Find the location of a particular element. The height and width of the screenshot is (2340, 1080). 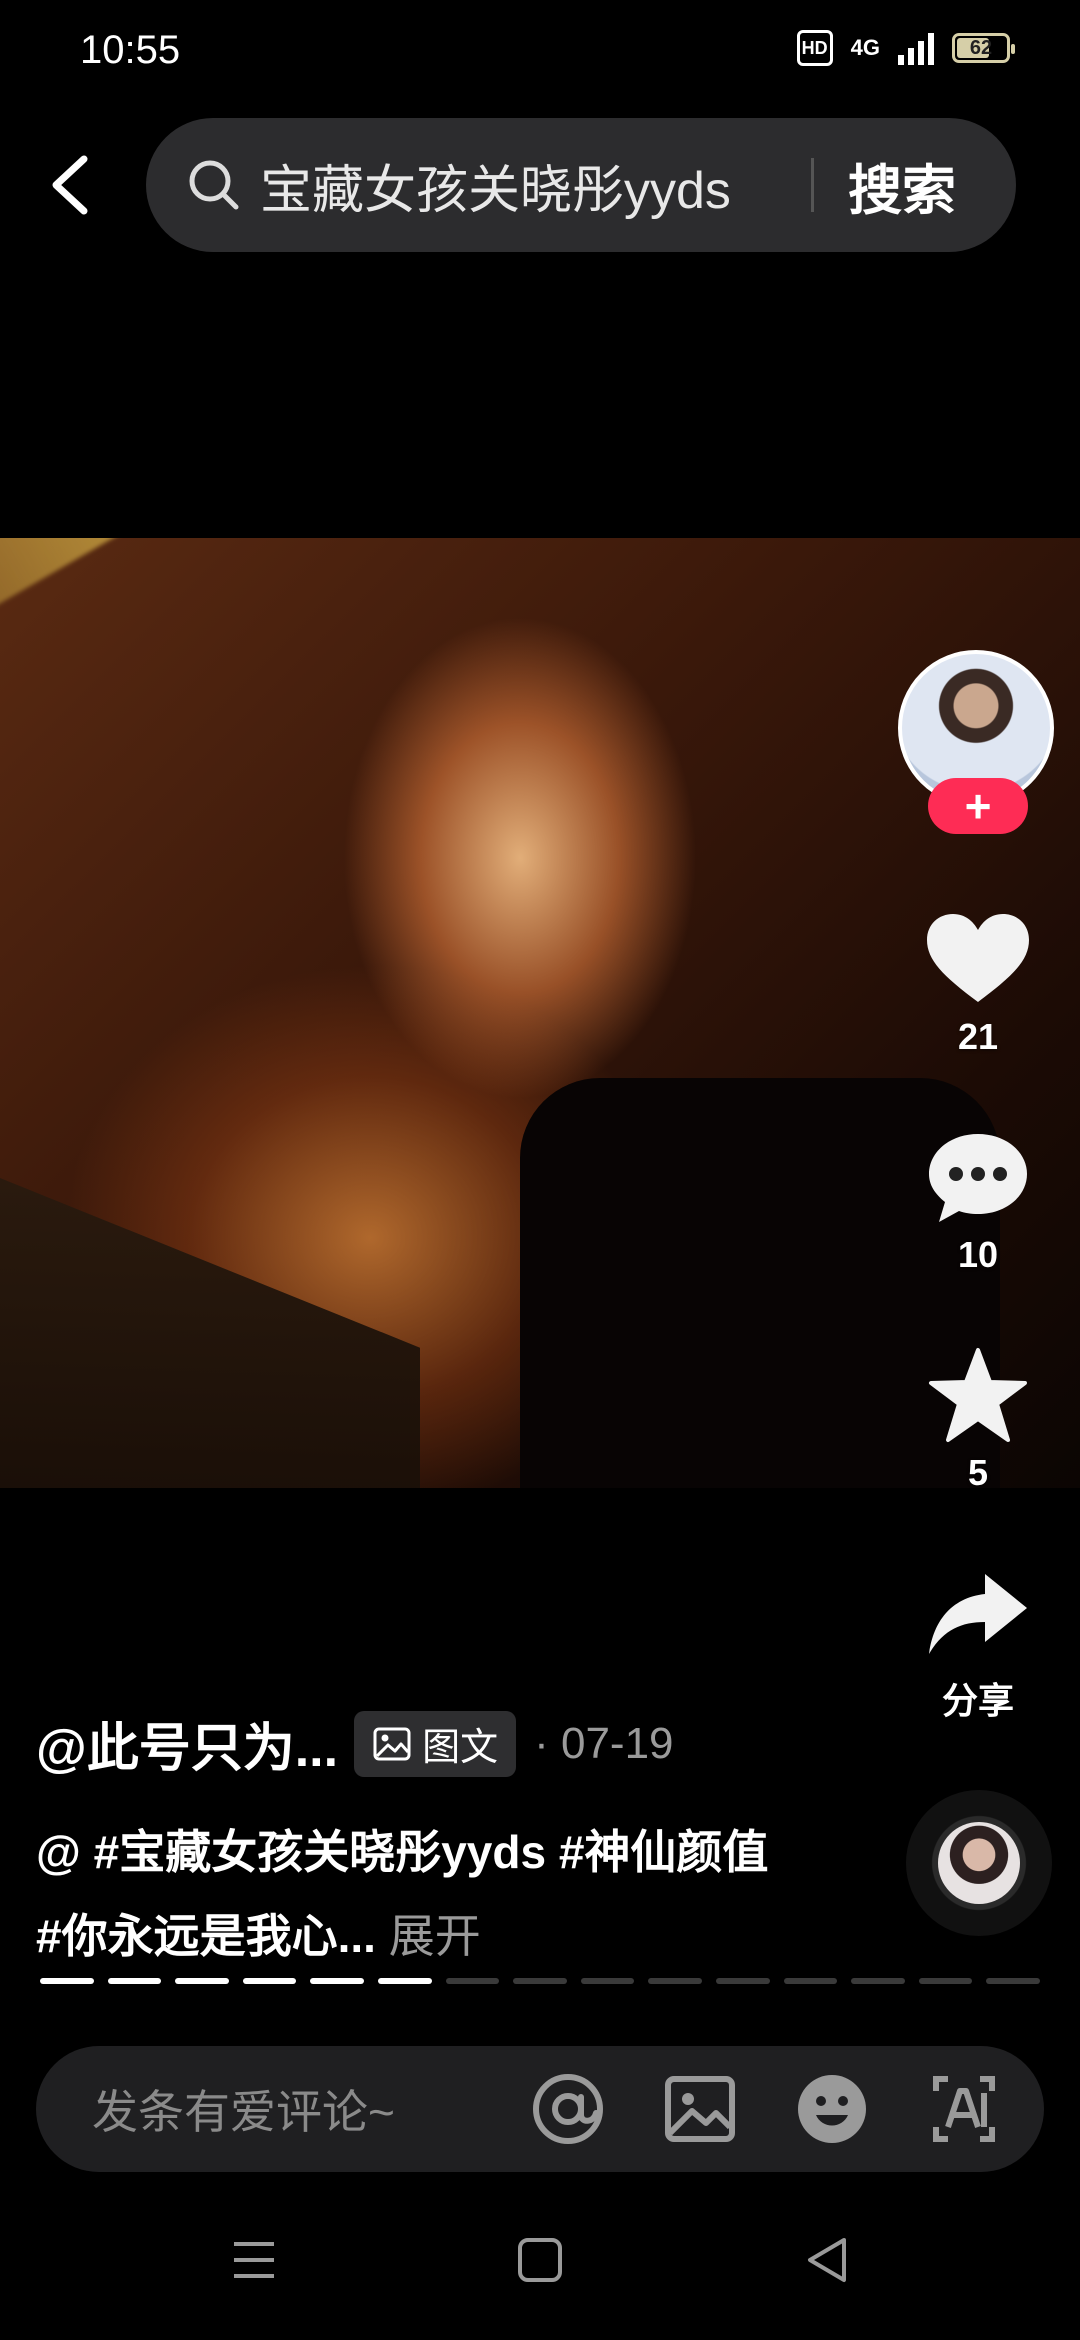

post-type-label: 图文 is located at coordinates (460, 1748).